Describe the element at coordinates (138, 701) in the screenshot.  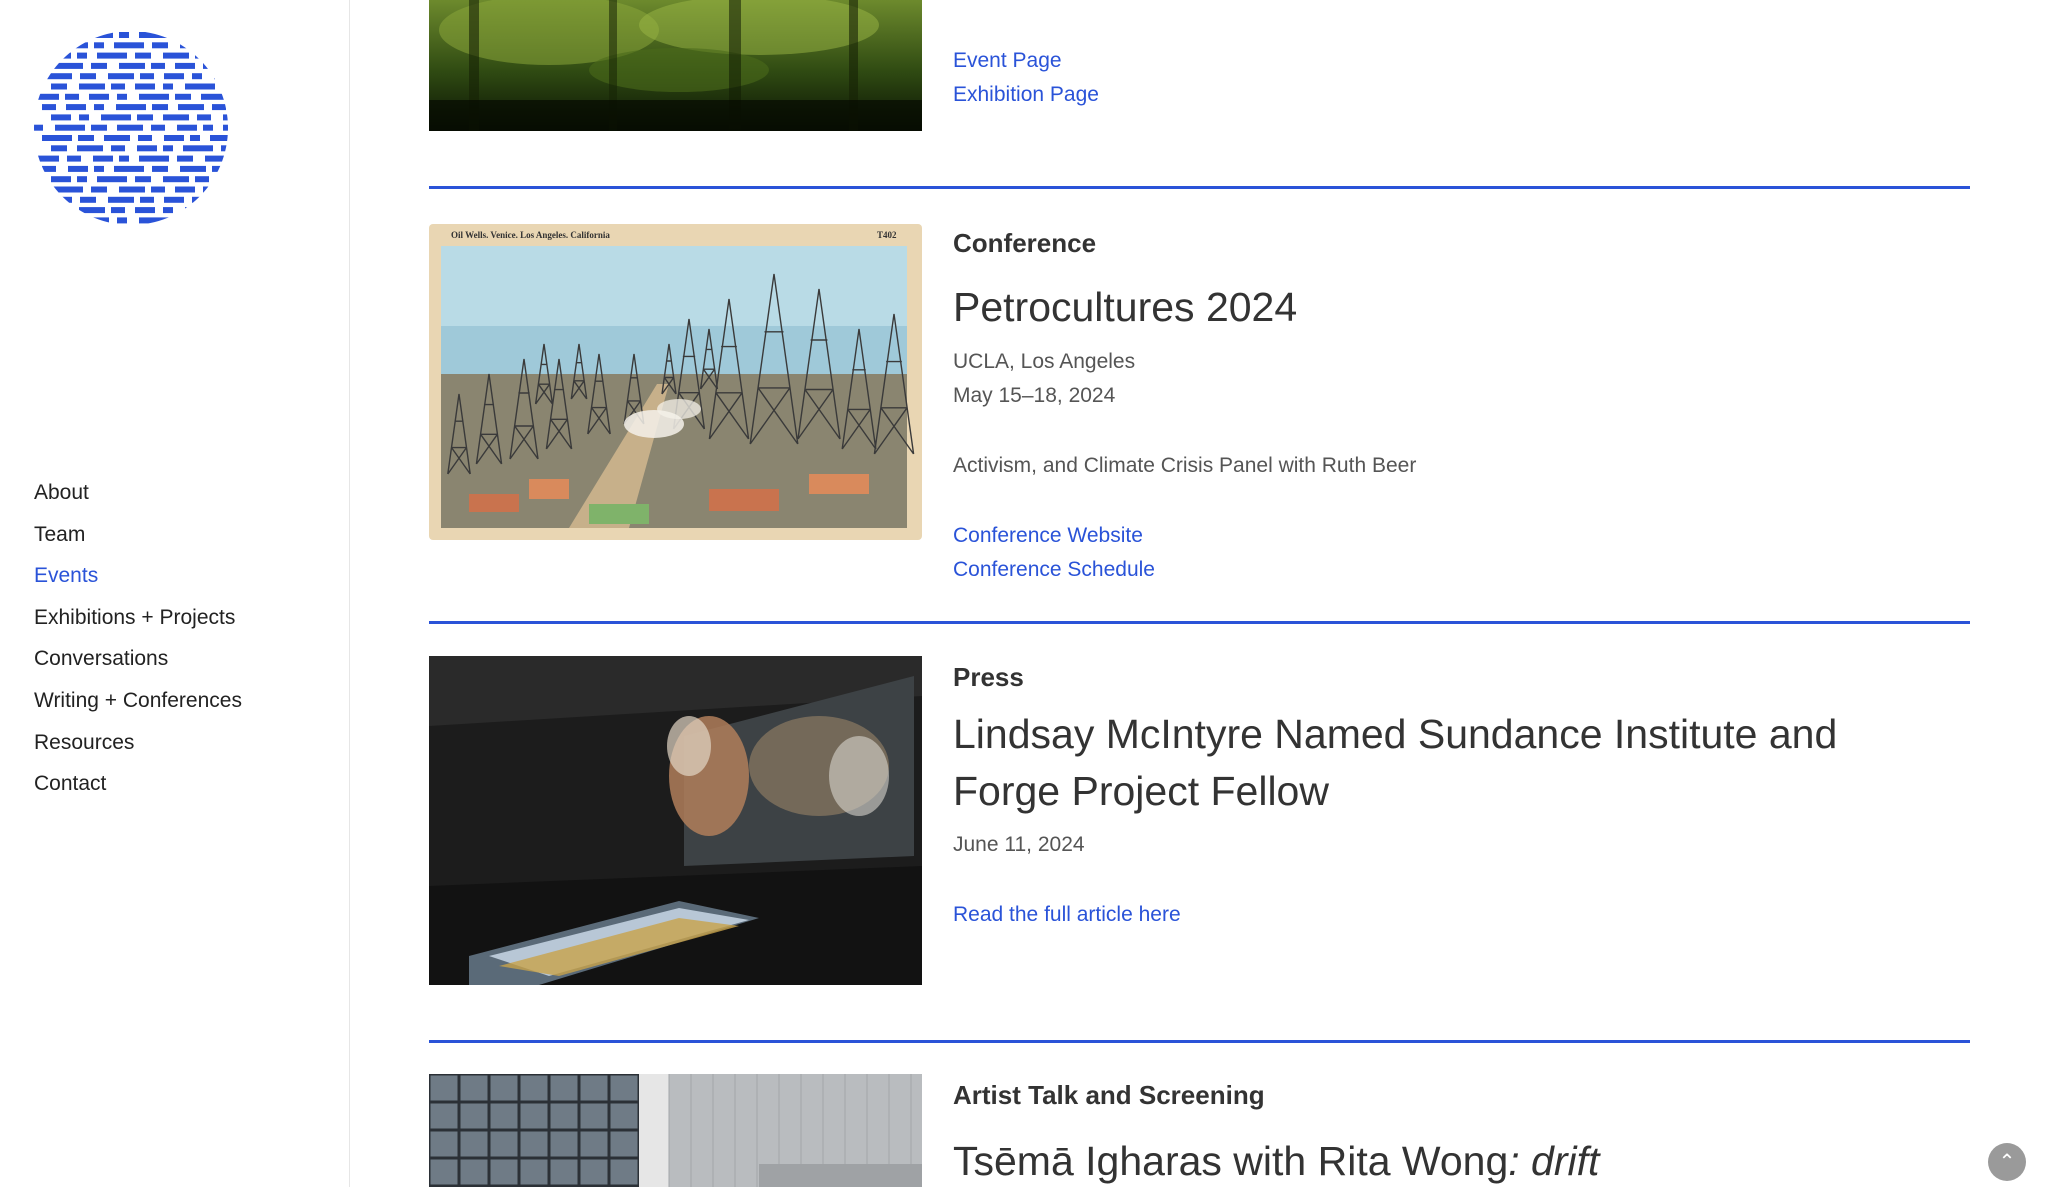
I see `nav-item-writing-conferences: Writing + Conferences` at that location.